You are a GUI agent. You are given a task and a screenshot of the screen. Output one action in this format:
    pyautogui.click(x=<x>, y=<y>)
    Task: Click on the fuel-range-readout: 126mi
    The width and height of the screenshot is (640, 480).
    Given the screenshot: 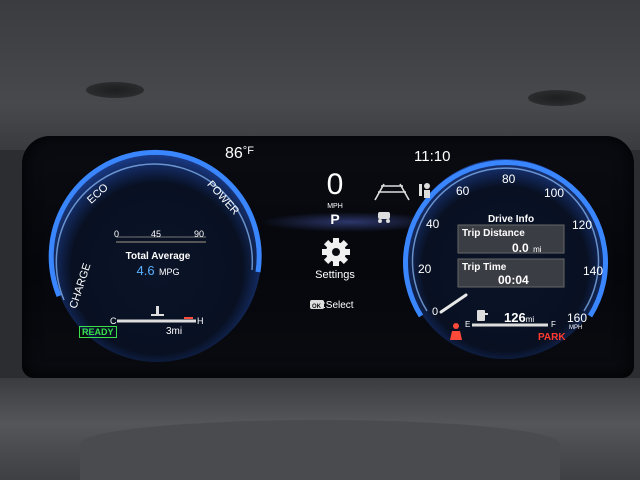 What is the action you would take?
    pyautogui.click(x=519, y=318)
    